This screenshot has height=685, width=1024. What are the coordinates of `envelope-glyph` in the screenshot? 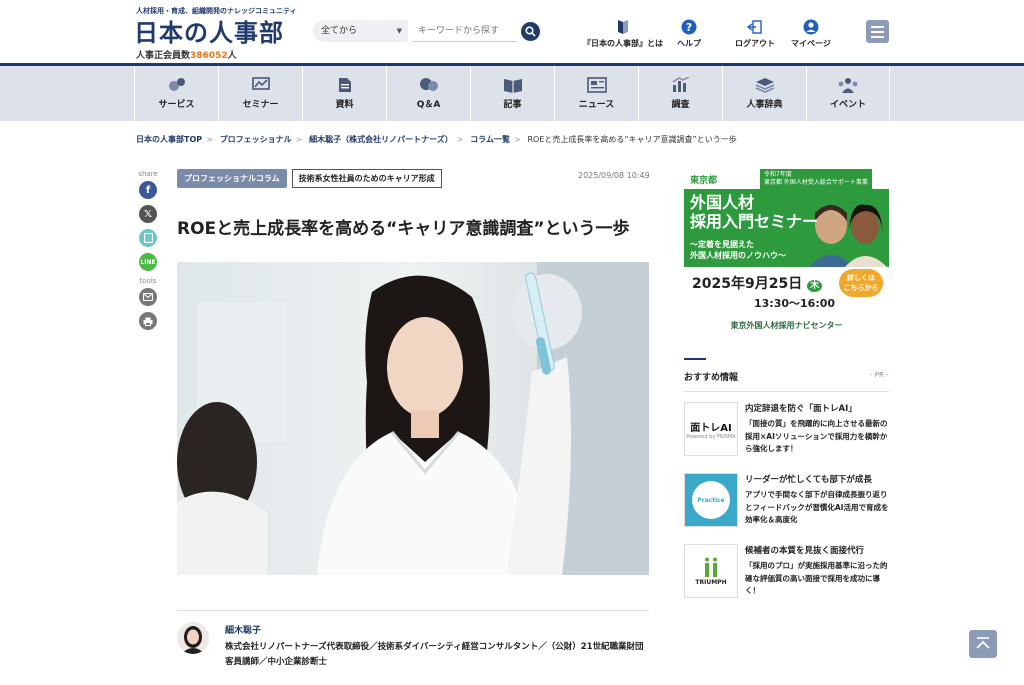 It's located at (148, 297).